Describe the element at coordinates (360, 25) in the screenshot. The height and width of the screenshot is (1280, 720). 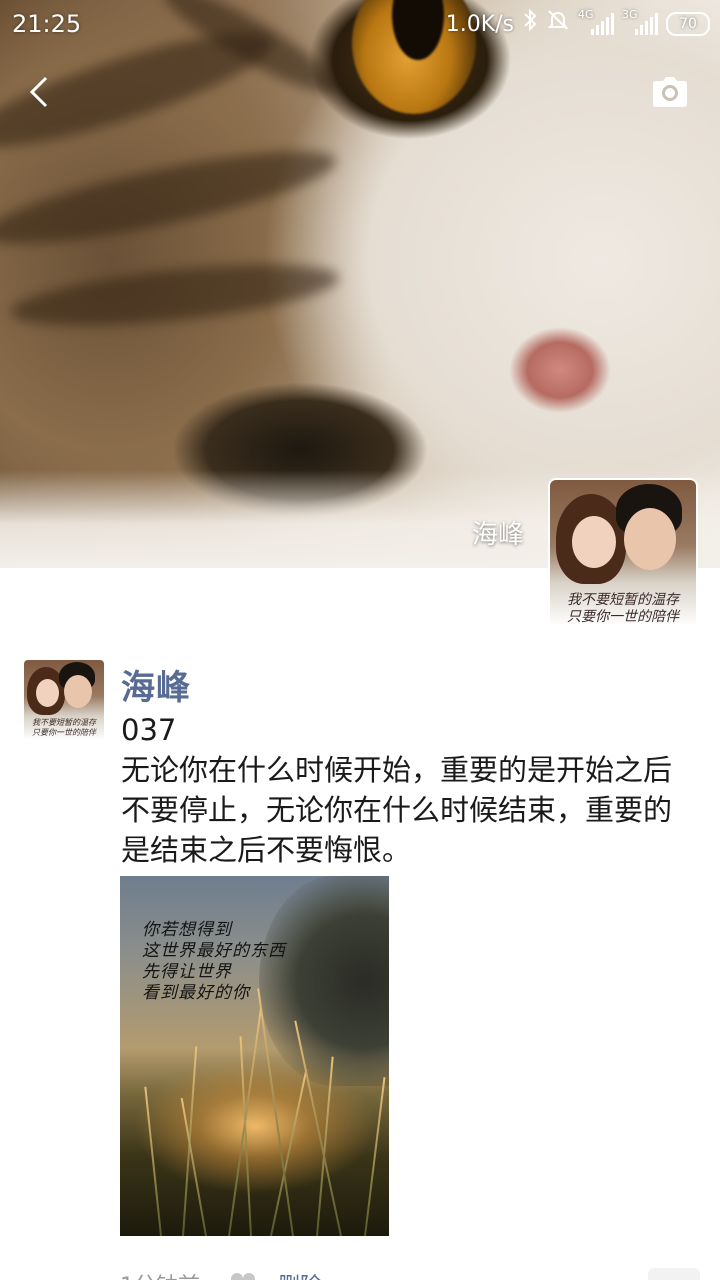
I see `status-bar: 21:25 1.0K/s 4G 3G 70` at that location.